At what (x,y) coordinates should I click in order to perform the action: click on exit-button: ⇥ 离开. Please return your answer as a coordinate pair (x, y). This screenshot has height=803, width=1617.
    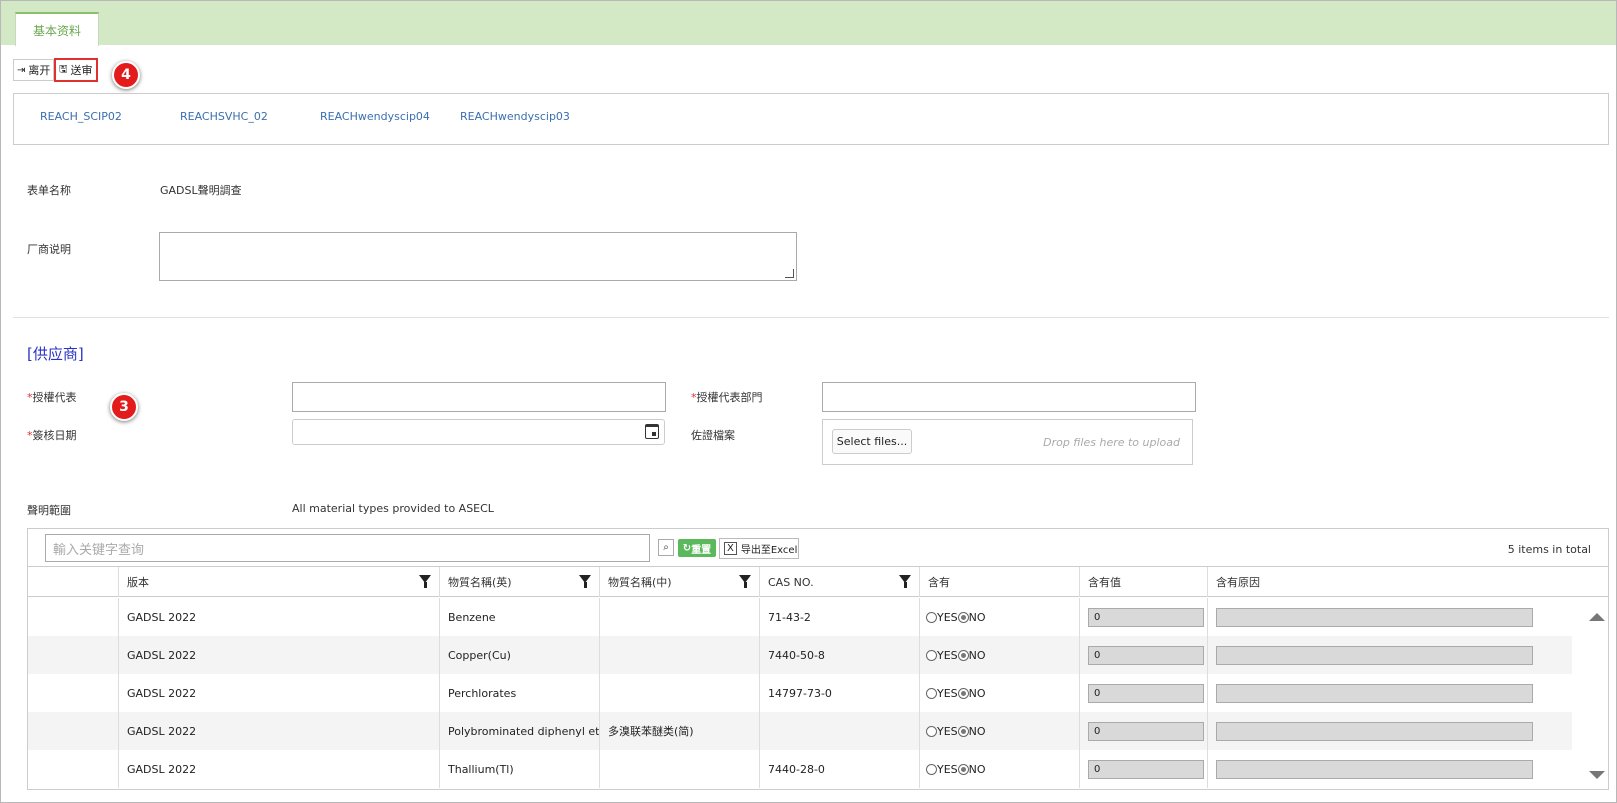
    Looking at the image, I should click on (34, 70).